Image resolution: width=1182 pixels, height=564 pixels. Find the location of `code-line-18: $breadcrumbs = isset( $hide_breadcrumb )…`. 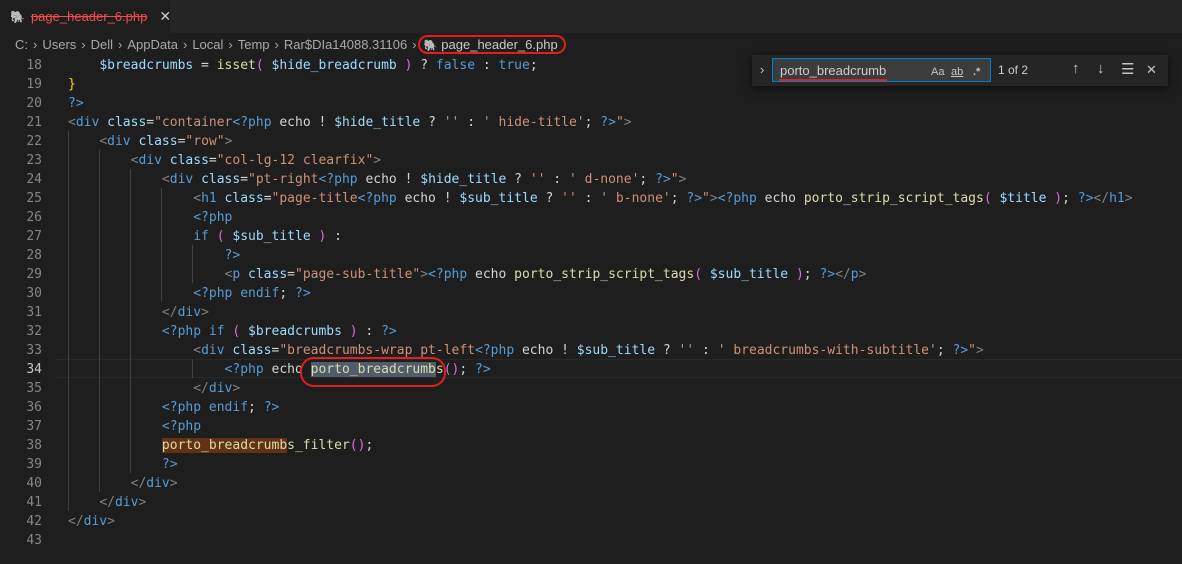

code-line-18: $breadcrumbs = isset( $hide_breadcrumb )… is located at coordinates (318, 65).